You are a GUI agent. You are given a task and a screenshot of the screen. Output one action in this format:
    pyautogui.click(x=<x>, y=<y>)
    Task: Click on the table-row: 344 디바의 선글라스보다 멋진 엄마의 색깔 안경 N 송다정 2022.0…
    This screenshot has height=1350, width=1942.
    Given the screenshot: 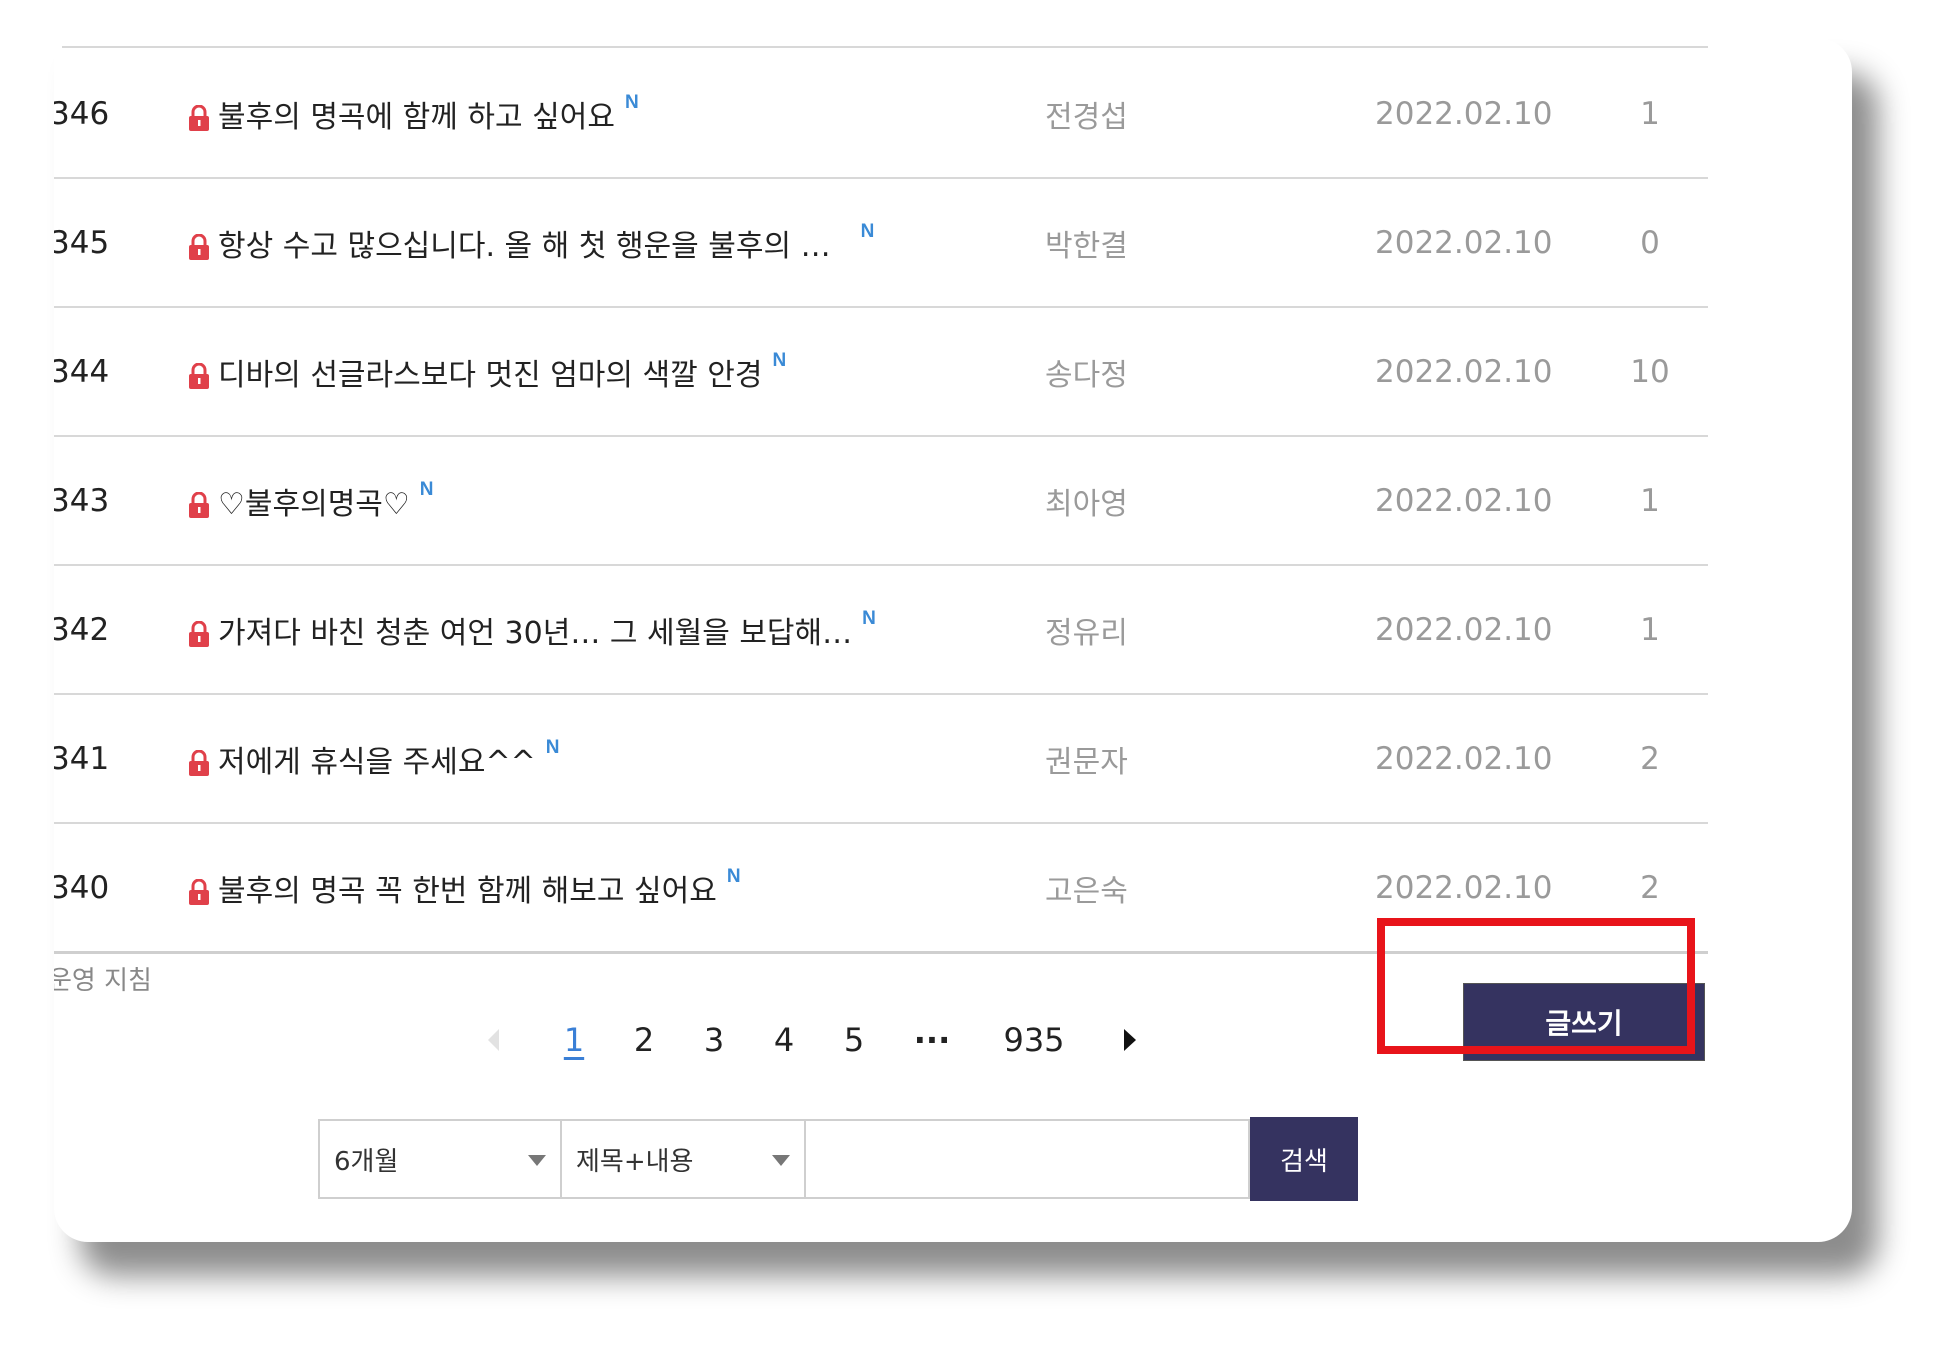 What is the action you would take?
    pyautogui.click(x=881, y=372)
    